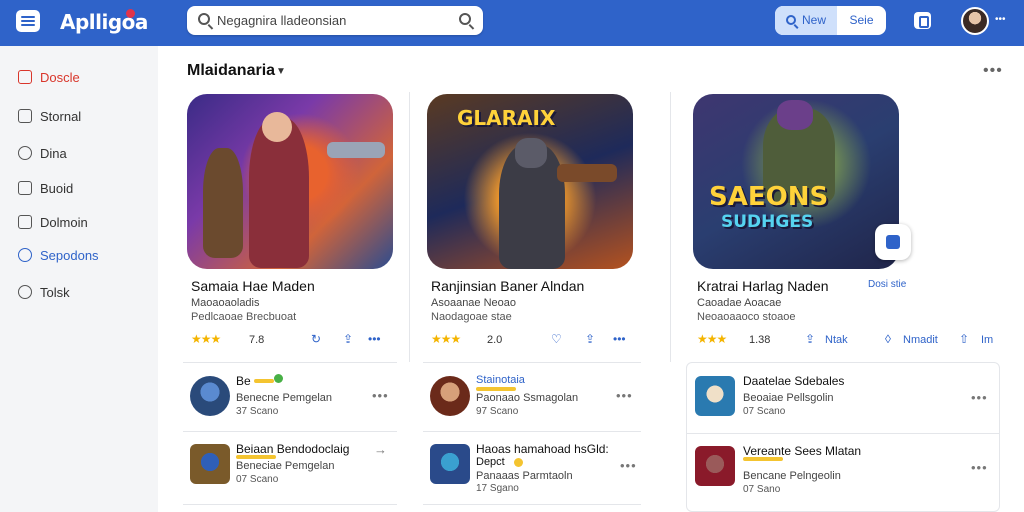 This screenshot has width=1024, height=512. Describe the element at coordinates (764, 411) in the screenshot. I see `list-item-meta: 07 Scano` at that location.